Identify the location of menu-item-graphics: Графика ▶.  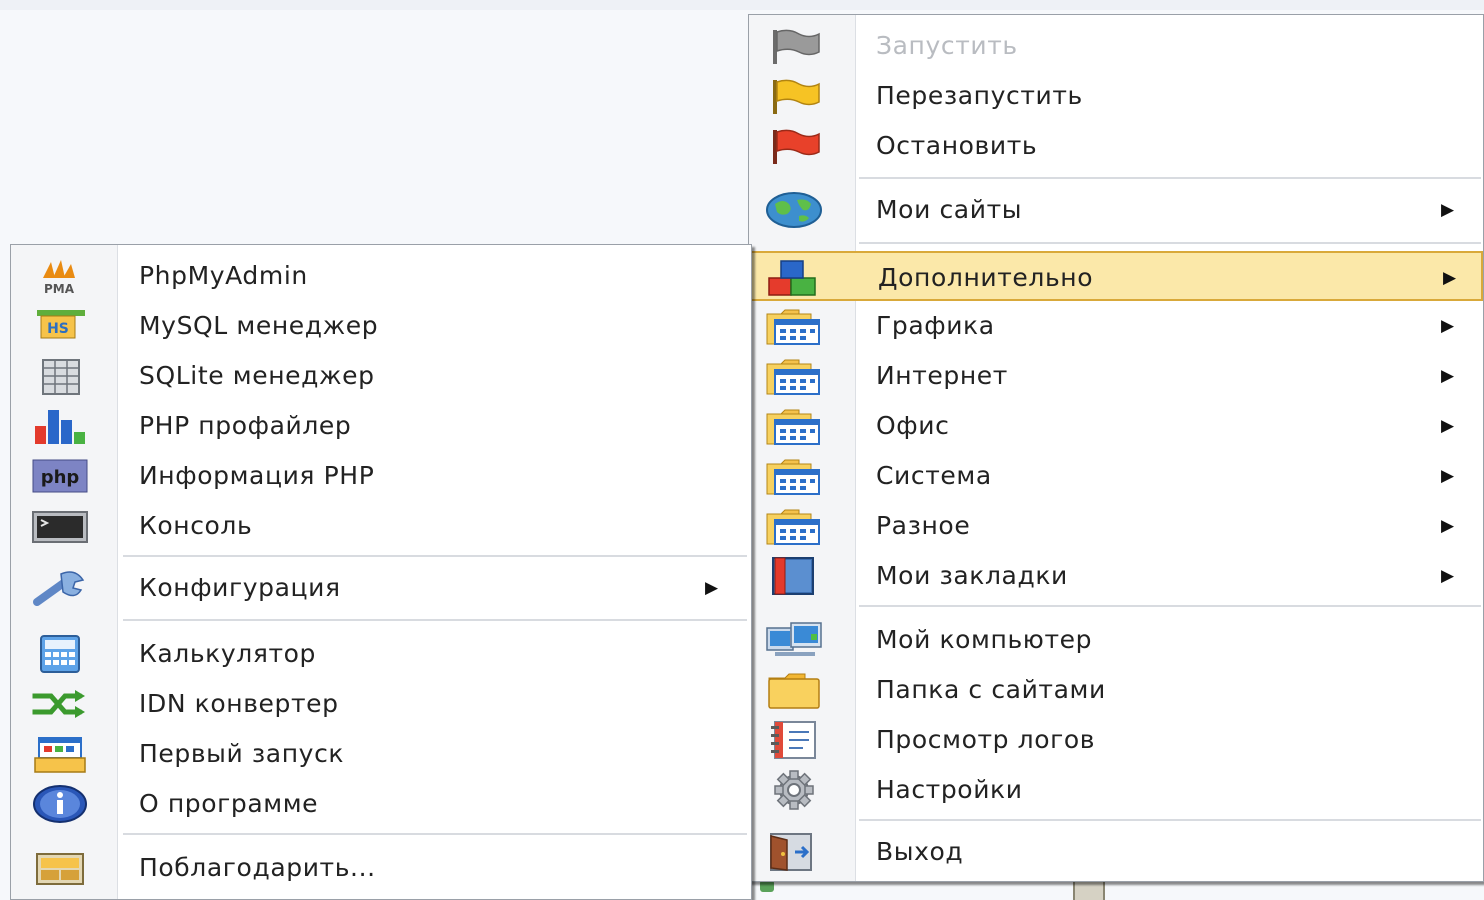
(1116, 326).